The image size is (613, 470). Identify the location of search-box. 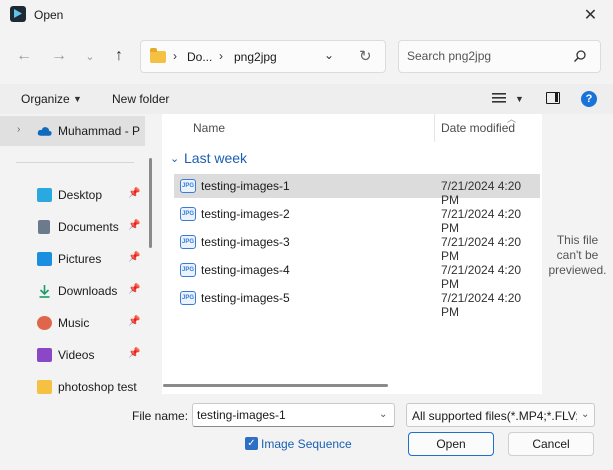
(499, 56).